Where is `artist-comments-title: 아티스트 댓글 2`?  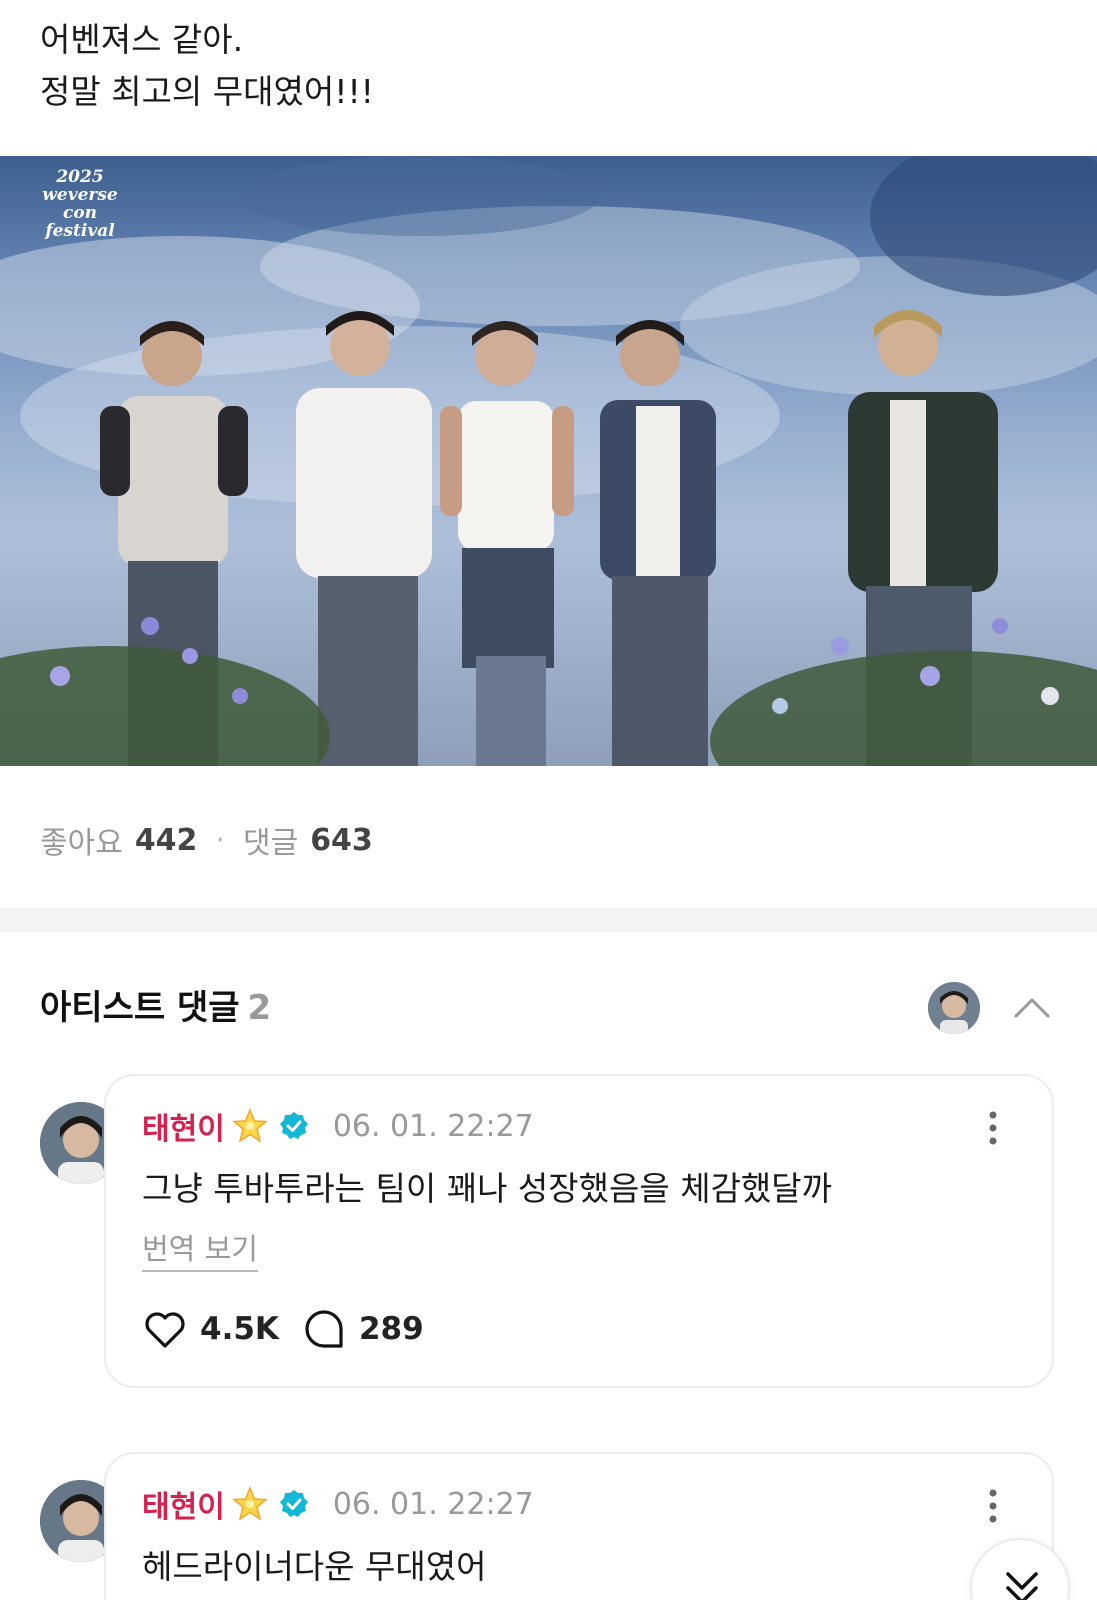
artist-comments-title: 아티스트 댓글 2 is located at coordinates (155, 1008).